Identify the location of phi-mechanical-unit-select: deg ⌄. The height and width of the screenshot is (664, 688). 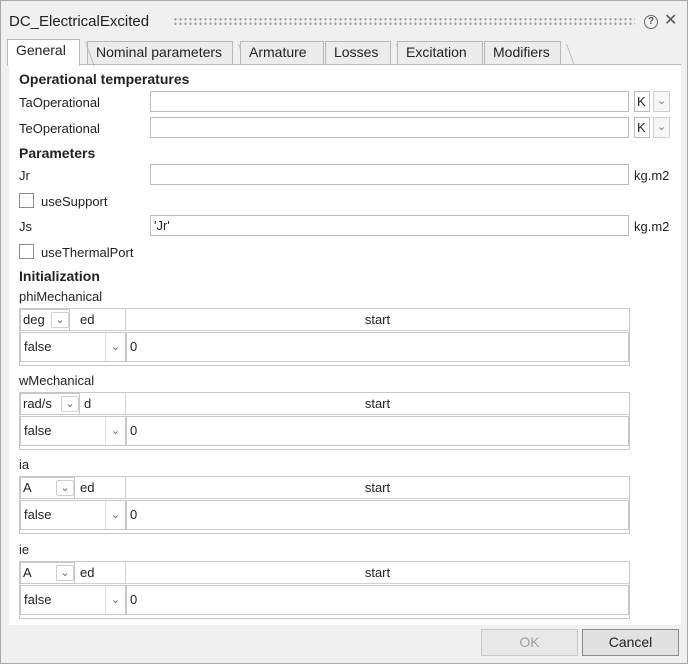
(45, 320).